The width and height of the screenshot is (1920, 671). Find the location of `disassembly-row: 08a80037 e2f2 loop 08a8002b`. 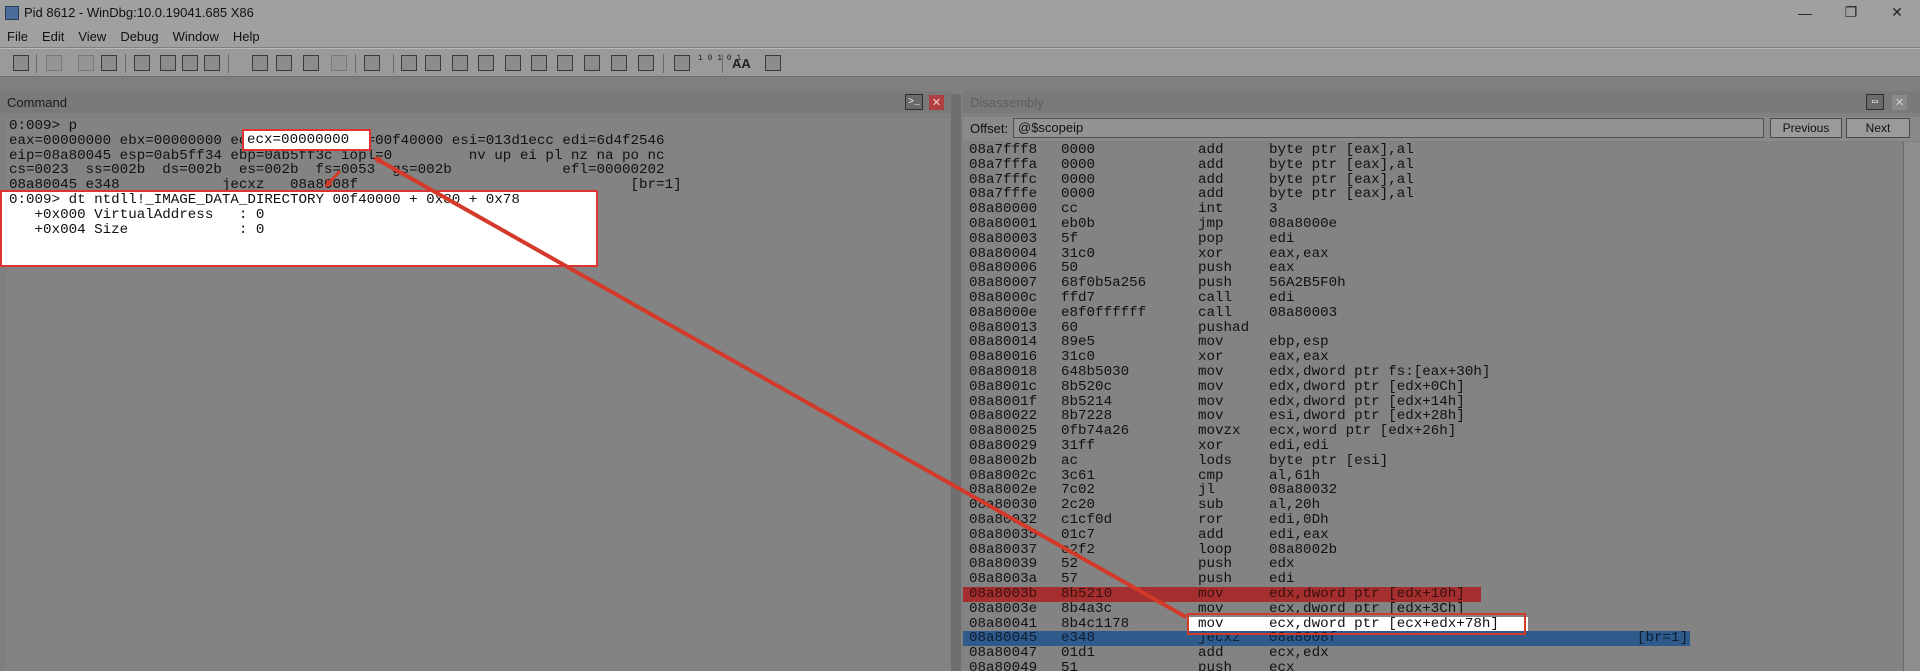

disassembly-row: 08a80037 e2f2 loop 08a8002b is located at coordinates (1433, 549).